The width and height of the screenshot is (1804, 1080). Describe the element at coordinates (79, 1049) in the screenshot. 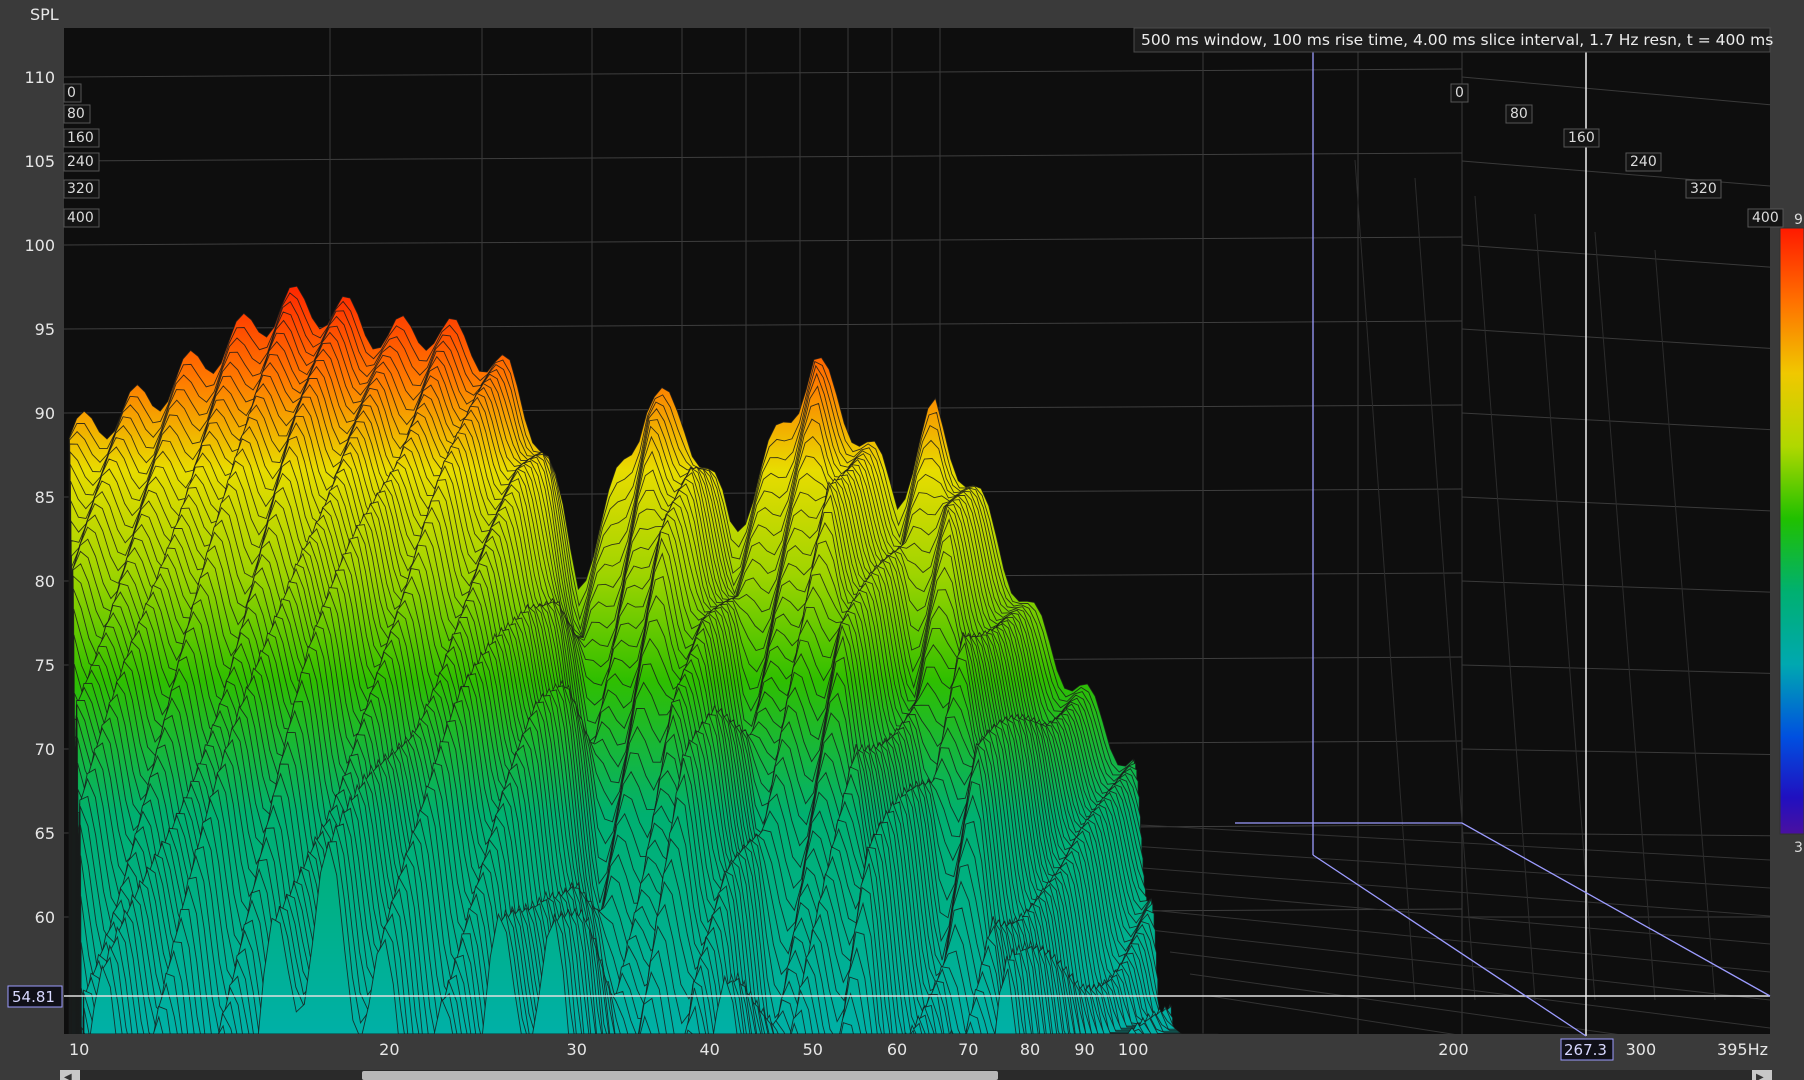

I see `x-tick-label: 10` at that location.